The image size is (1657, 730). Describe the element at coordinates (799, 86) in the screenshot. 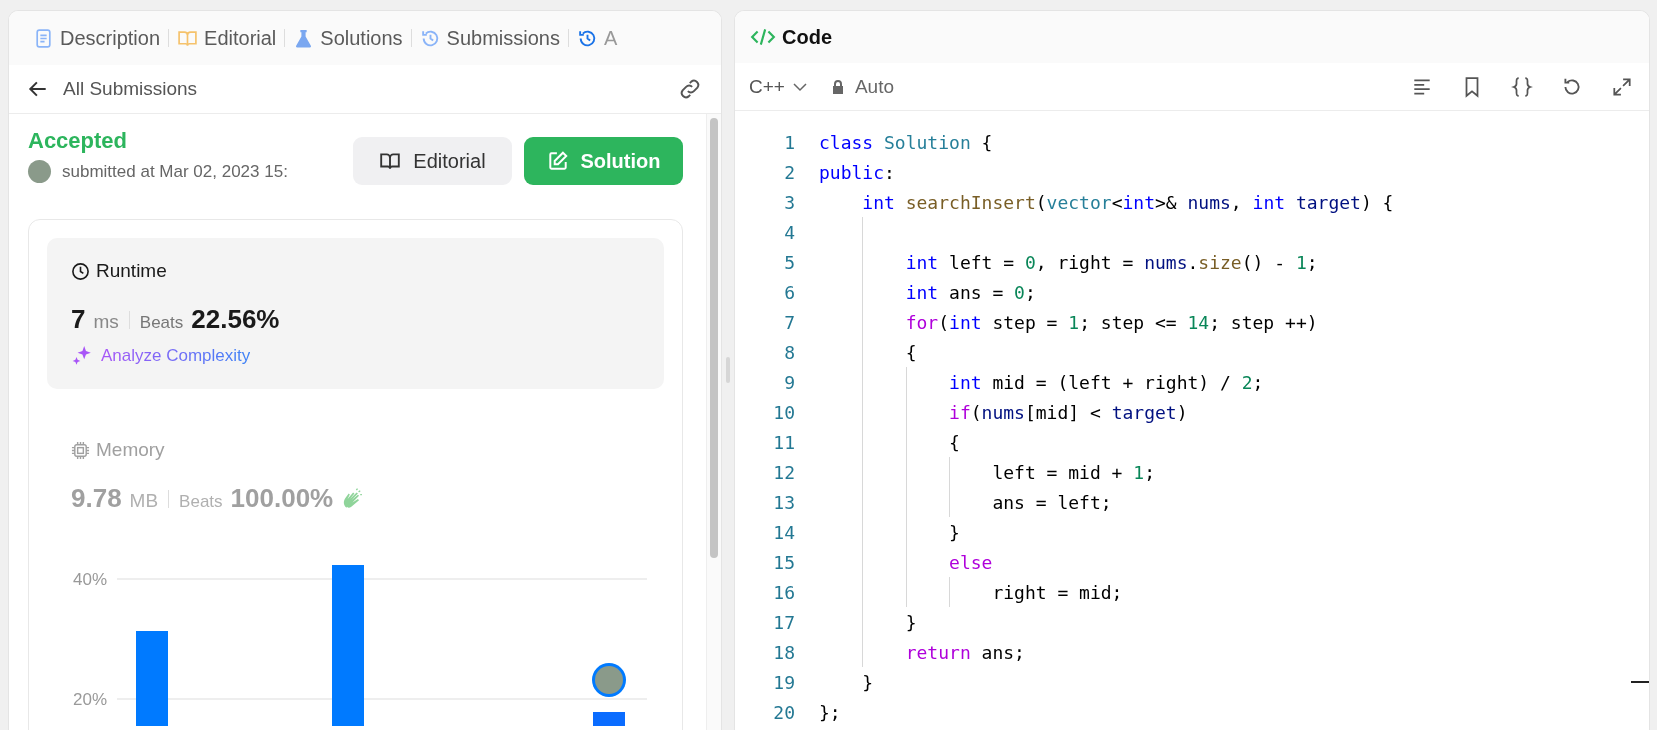

I see `chevron-down-icon` at that location.